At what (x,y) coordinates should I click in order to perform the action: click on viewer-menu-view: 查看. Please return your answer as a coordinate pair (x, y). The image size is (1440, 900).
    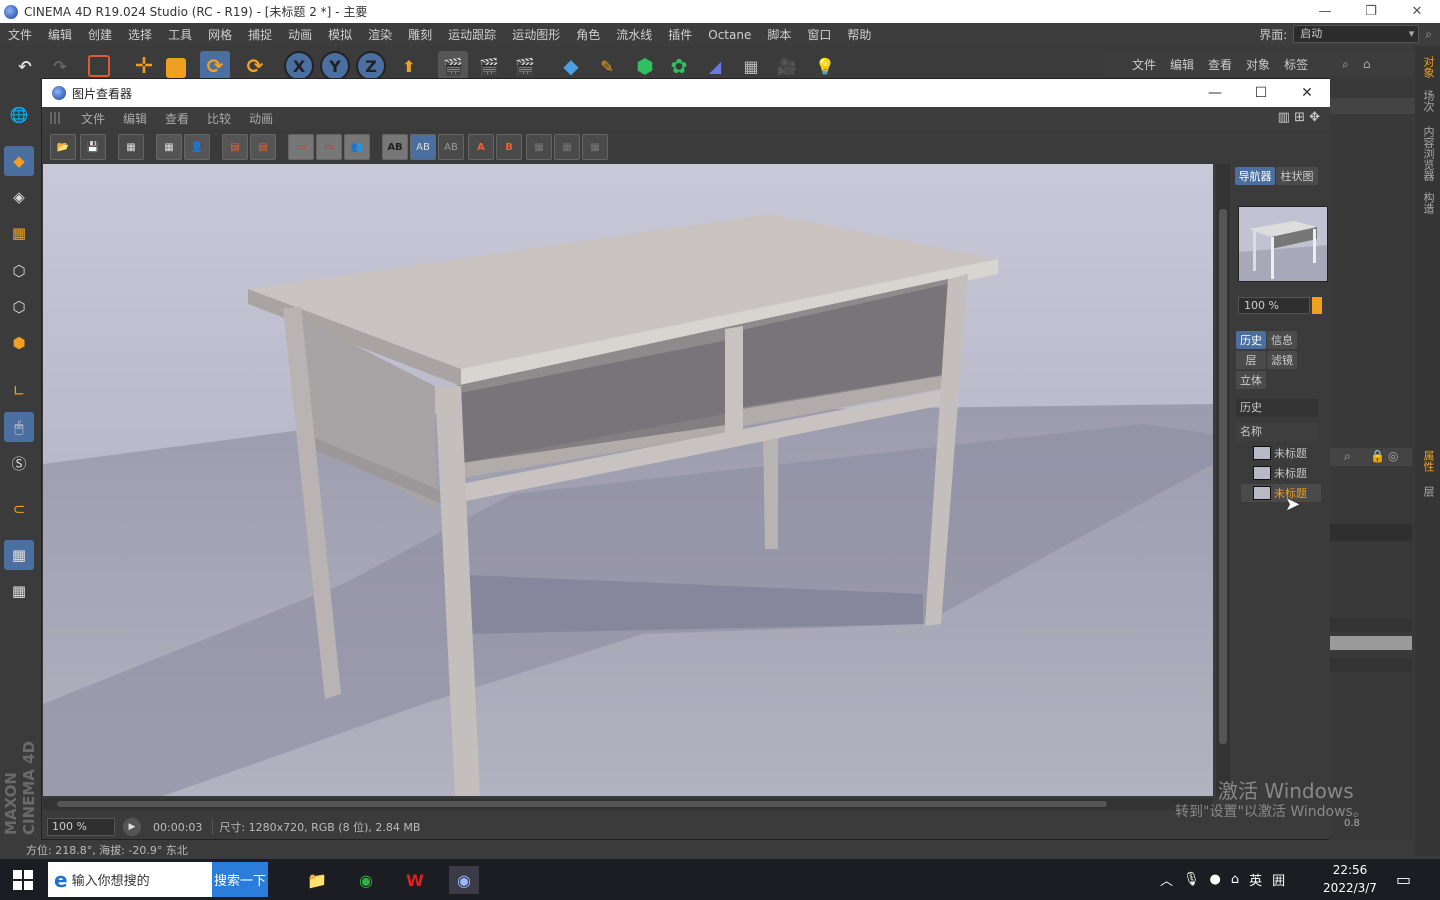
    Looking at the image, I should click on (177, 118).